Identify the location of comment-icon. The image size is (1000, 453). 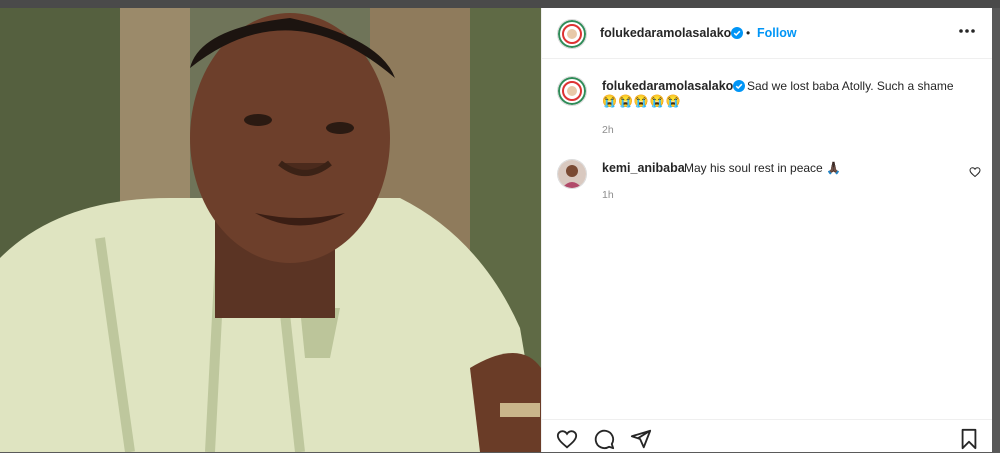
(604, 439).